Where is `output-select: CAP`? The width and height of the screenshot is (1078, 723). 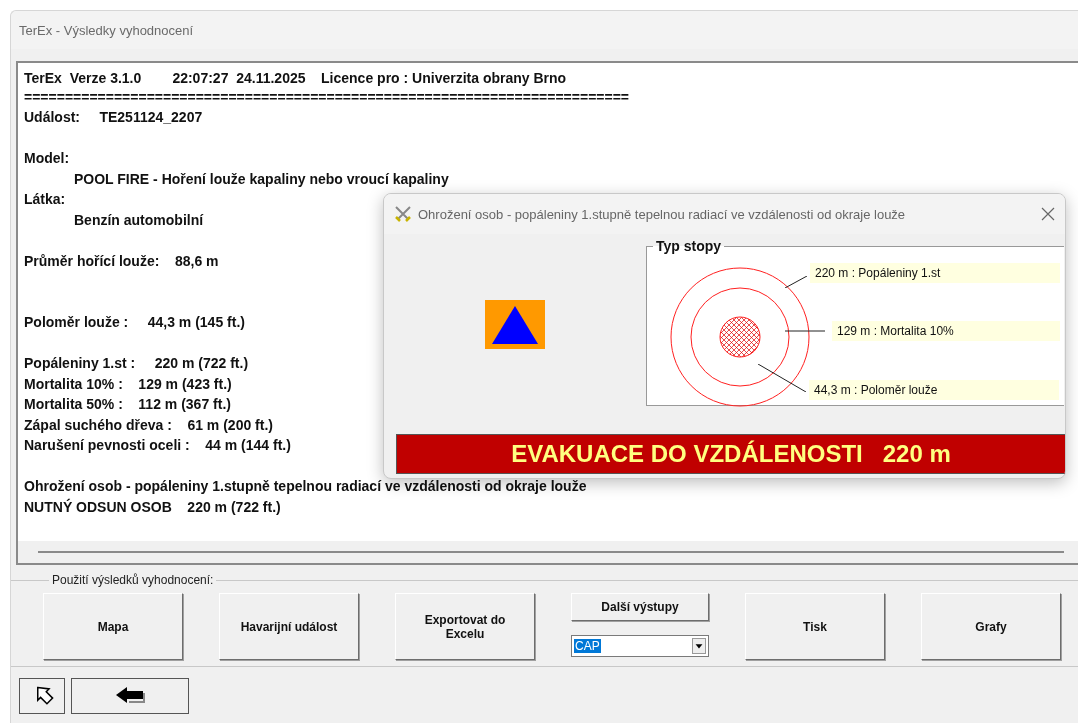
output-select: CAP is located at coordinates (640, 646).